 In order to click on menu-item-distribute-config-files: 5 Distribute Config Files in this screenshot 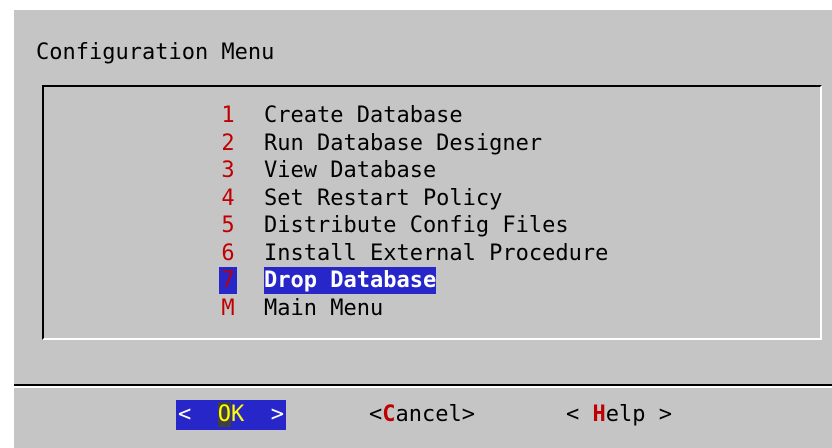, I will do `click(413, 226)`.